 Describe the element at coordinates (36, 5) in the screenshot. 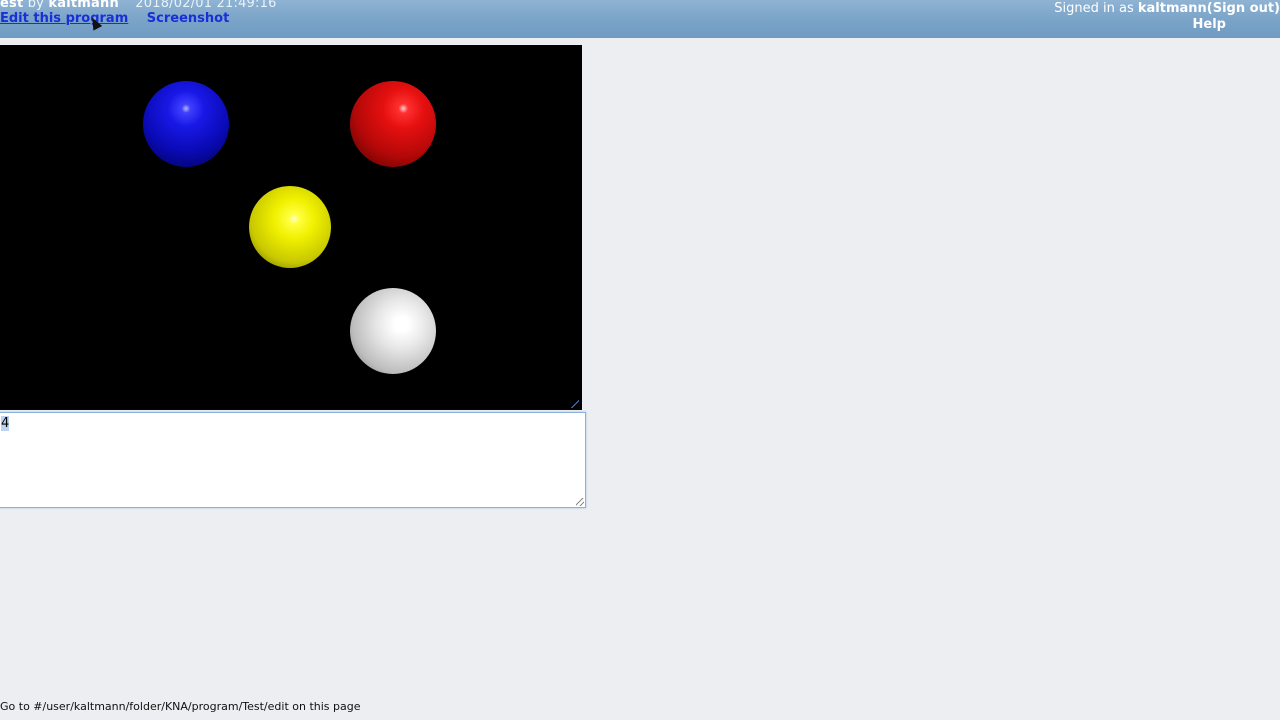

I see `by-label: by` at that location.